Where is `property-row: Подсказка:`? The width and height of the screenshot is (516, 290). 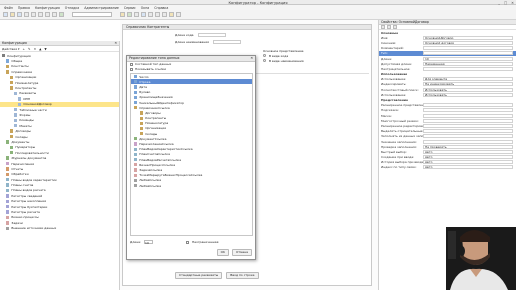 property-row: Подсказка: is located at coordinates (447, 110).